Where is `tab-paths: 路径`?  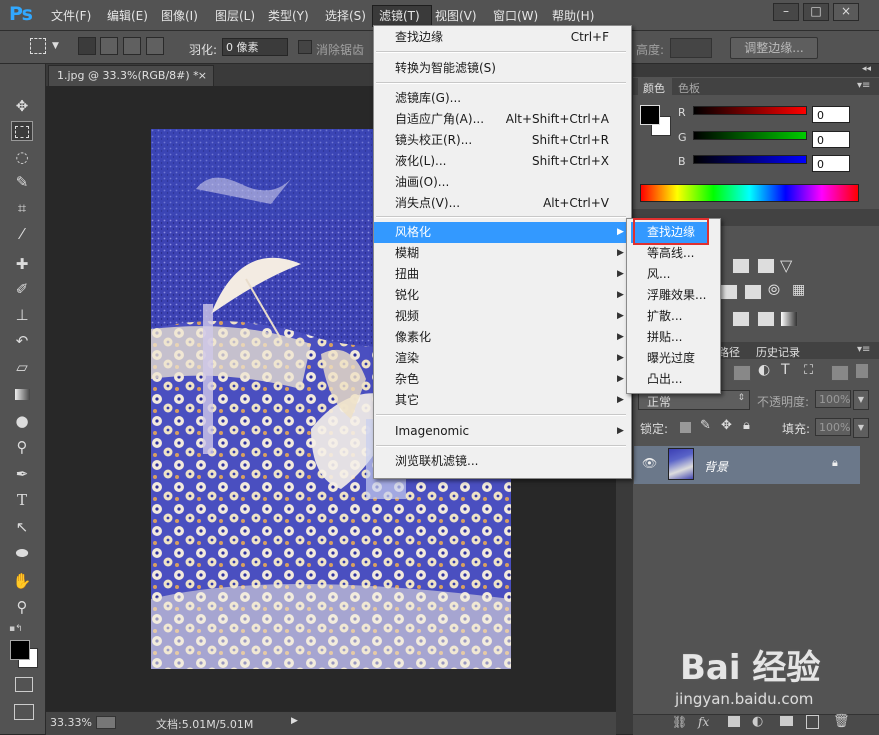 tab-paths: 路径 is located at coordinates (729, 352).